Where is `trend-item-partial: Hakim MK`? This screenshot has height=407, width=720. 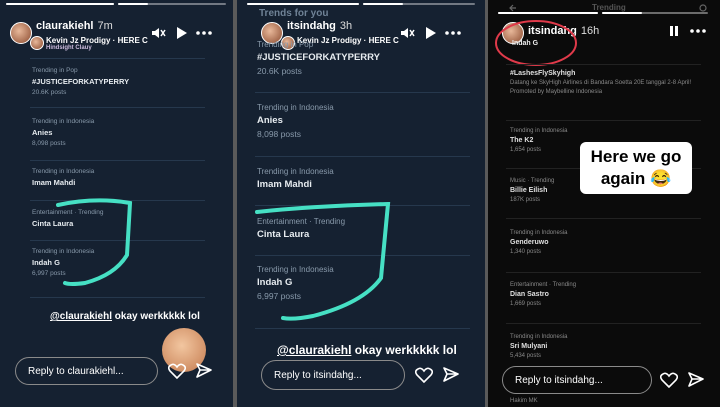 trend-item-partial: Hakim MK is located at coordinates (524, 401).